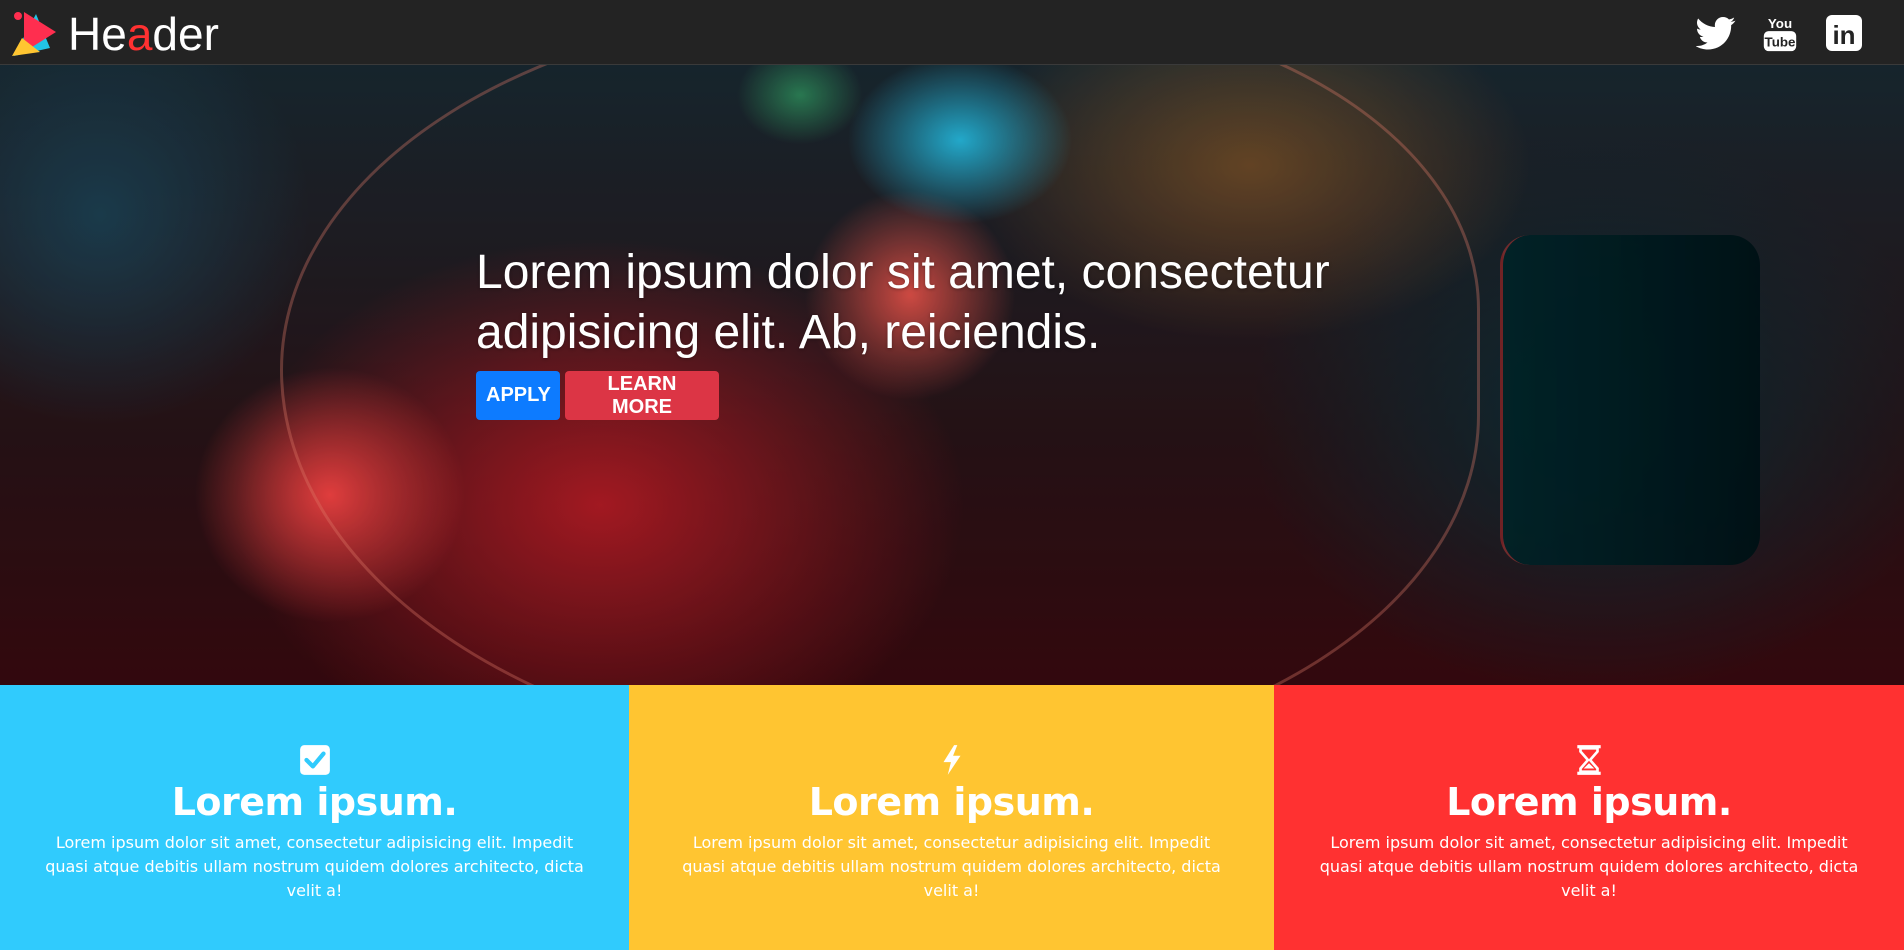 Image resolution: width=1904 pixels, height=950 pixels. I want to click on brand-name-prefix: He, so click(97, 34).